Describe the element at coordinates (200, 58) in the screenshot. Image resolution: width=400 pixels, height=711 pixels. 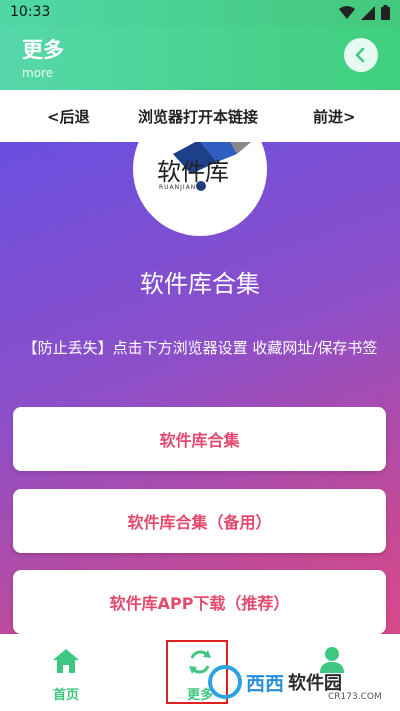
I see `app-header: 更多 more` at that location.